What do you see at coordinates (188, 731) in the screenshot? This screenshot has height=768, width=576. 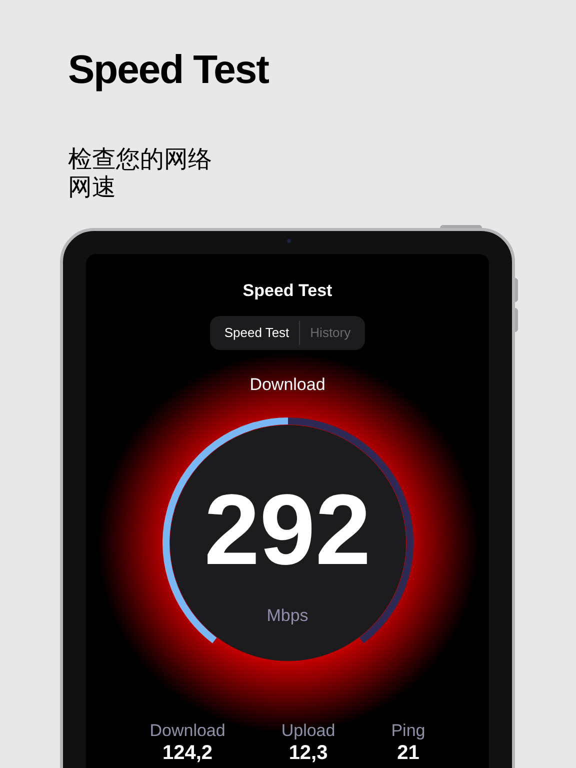 I see `stat-label: Download` at bounding box center [188, 731].